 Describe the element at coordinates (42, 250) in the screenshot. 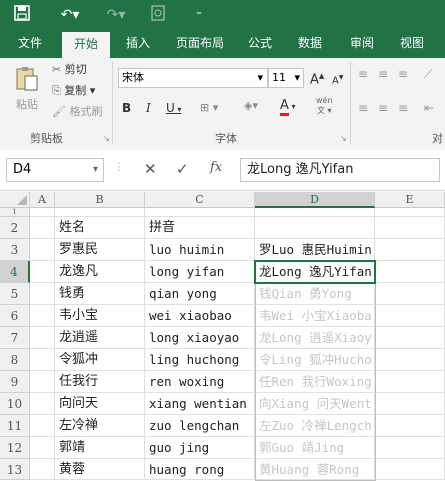

I see `cell-a3` at that location.